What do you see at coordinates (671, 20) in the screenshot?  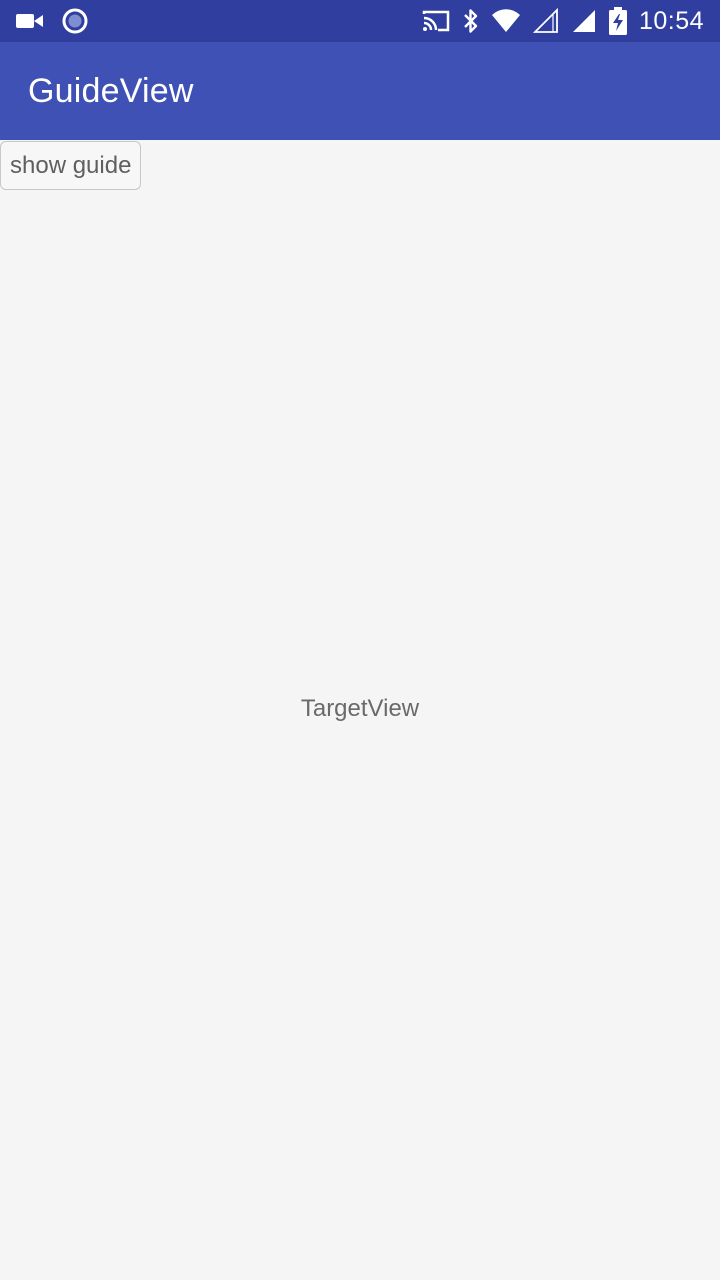 I see `status-time: 10:54` at bounding box center [671, 20].